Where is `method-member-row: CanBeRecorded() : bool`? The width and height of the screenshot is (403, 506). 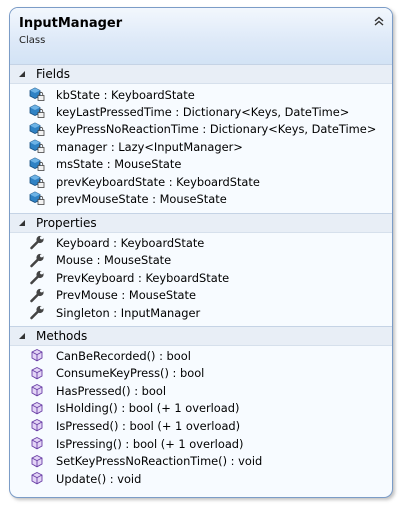 method-member-row: CanBeRecorded() : bool is located at coordinates (109, 355).